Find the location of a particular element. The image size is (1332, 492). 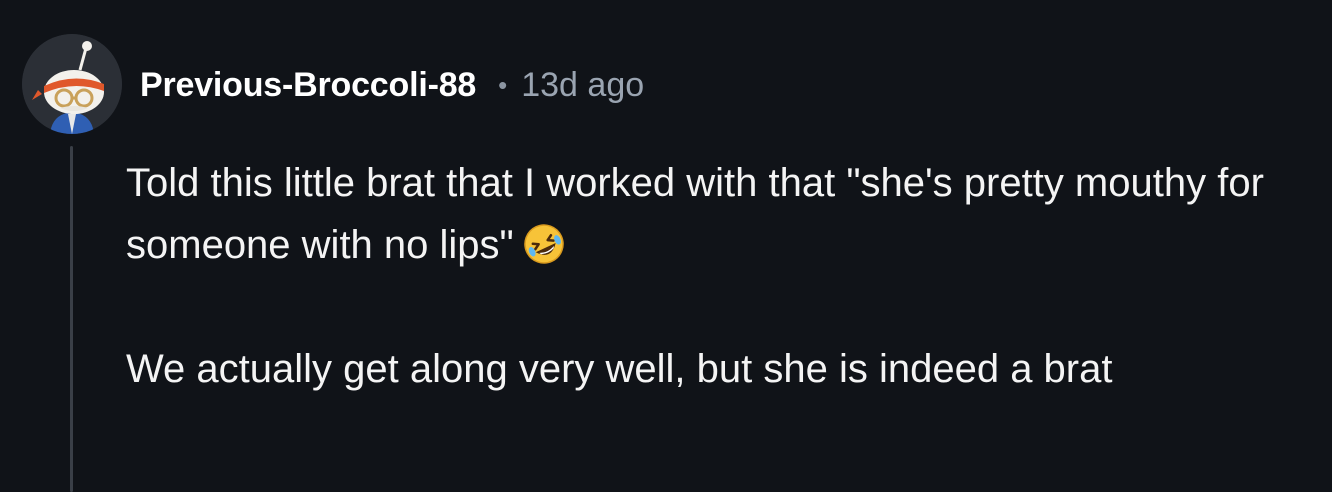

avatar is located at coordinates (72, 84).